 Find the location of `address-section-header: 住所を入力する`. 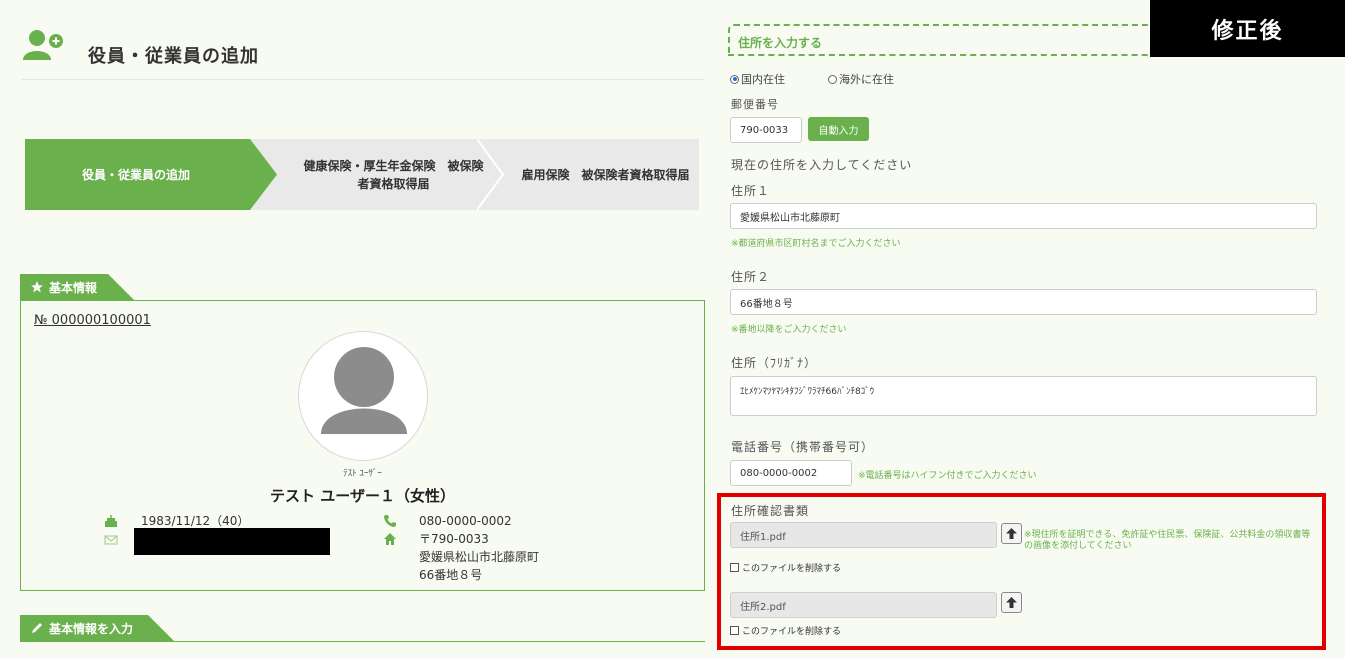

address-section-header: 住所を入力する is located at coordinates (953, 40).